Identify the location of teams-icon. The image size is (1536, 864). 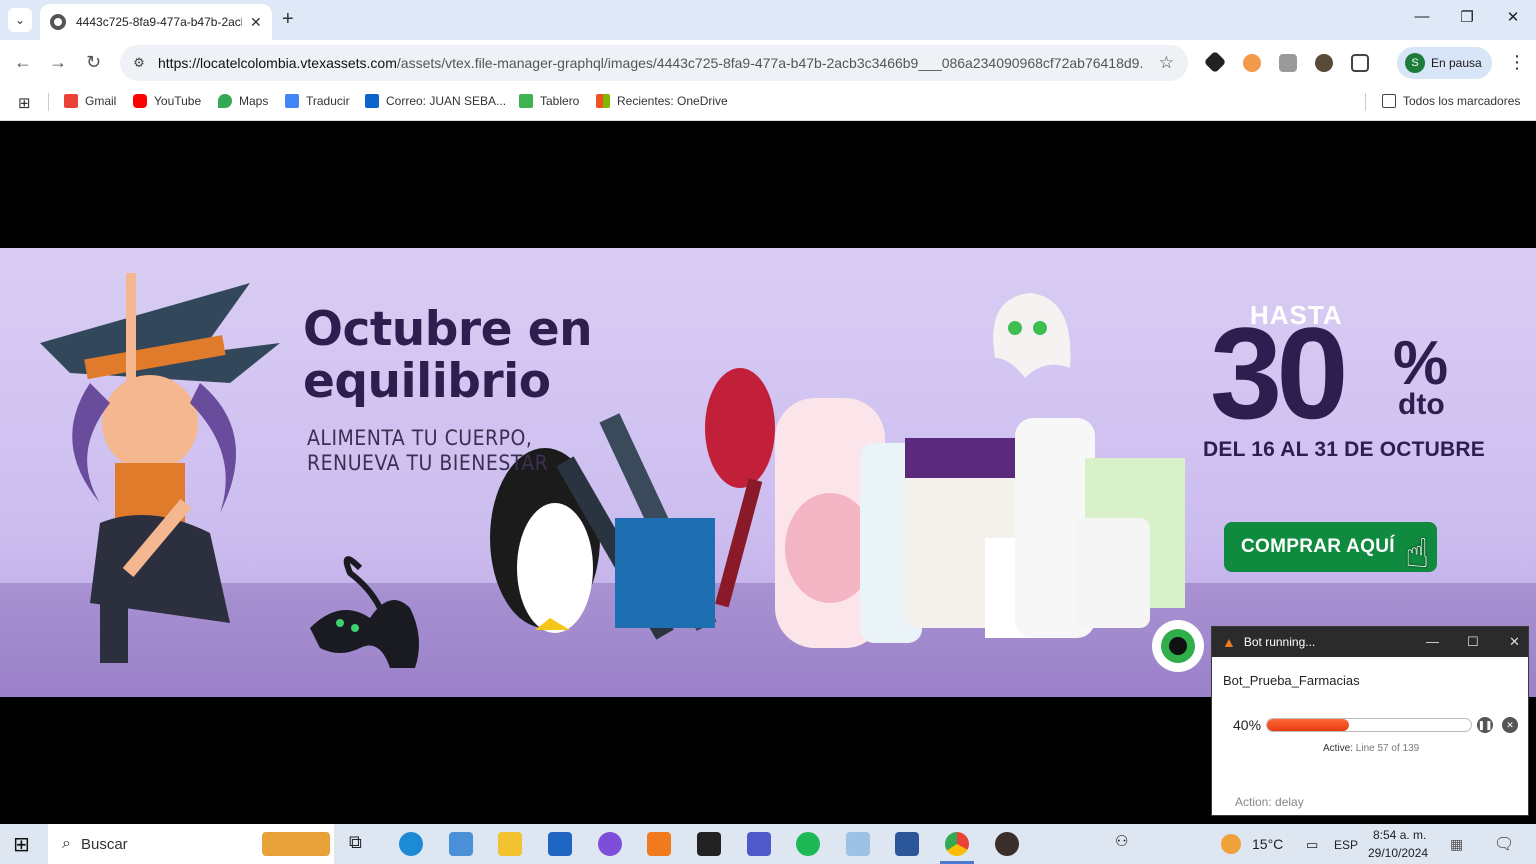
(759, 844).